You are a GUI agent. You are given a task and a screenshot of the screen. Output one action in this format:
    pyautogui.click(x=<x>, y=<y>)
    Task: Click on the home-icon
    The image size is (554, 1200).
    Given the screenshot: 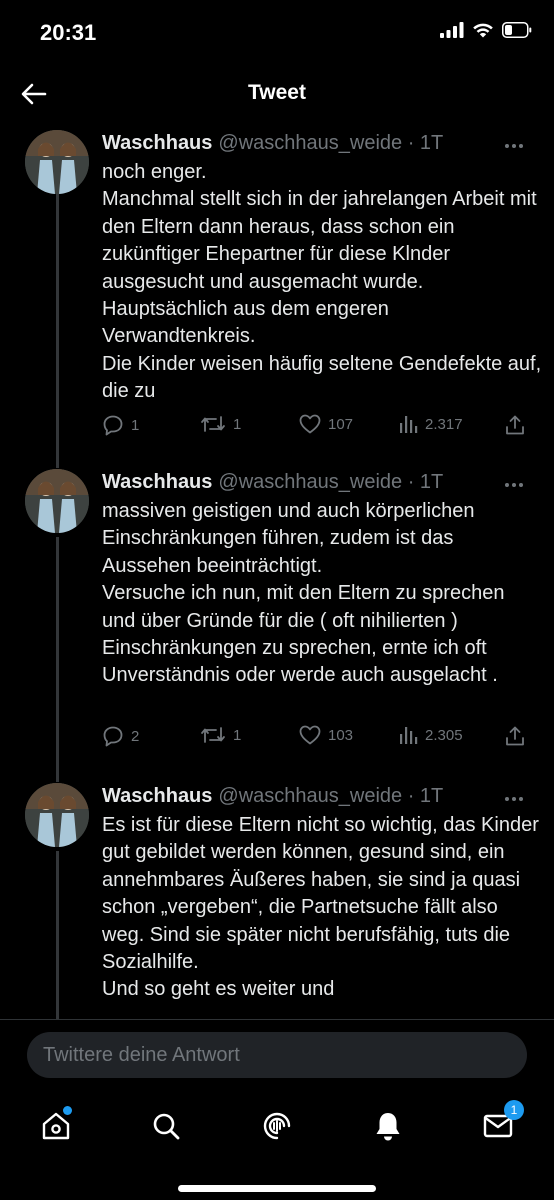 What is the action you would take?
    pyautogui.click(x=56, y=1126)
    